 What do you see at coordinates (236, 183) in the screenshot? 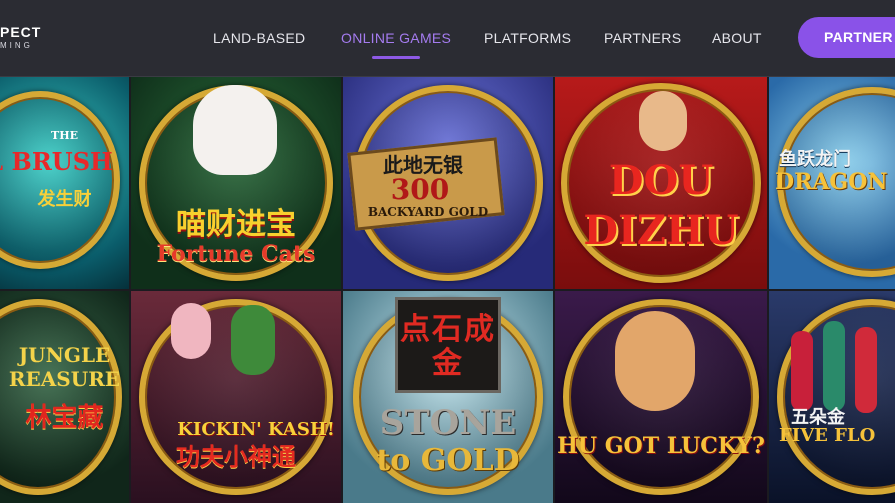
I see `game-tile: 喵财进宝 Fortune Cats` at bounding box center [236, 183].